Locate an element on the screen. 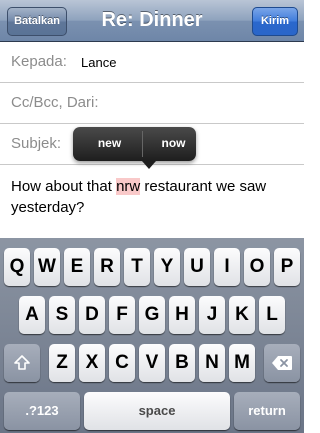  key-h: H is located at coordinates (182, 315).